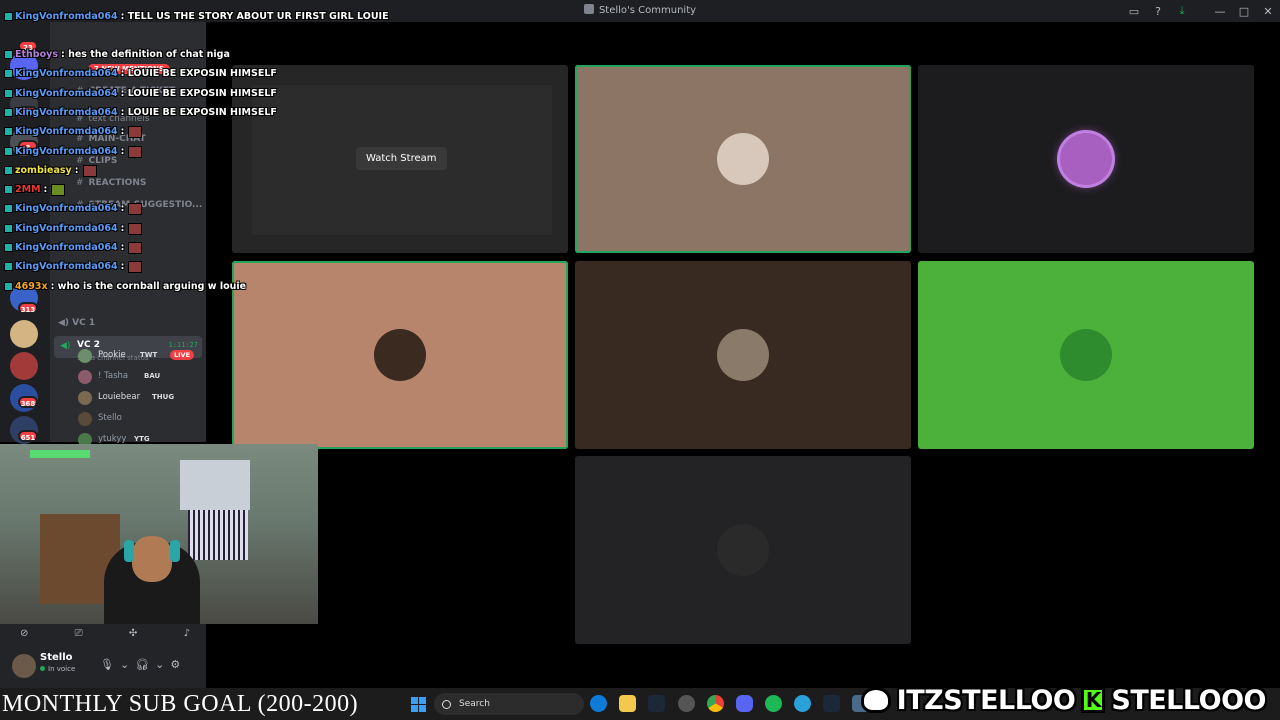 The image size is (1280, 720). Describe the element at coordinates (43, 170) in the screenshot. I see `chat-username: zombieasy` at that location.